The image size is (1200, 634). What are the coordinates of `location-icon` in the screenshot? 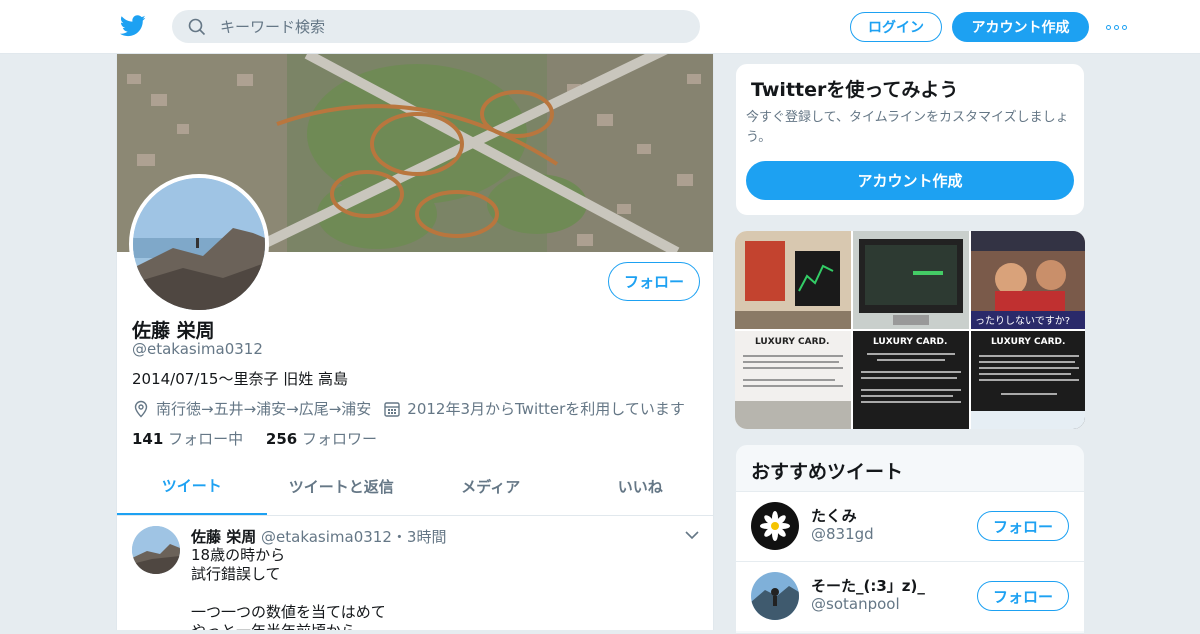 It's located at (141, 408).